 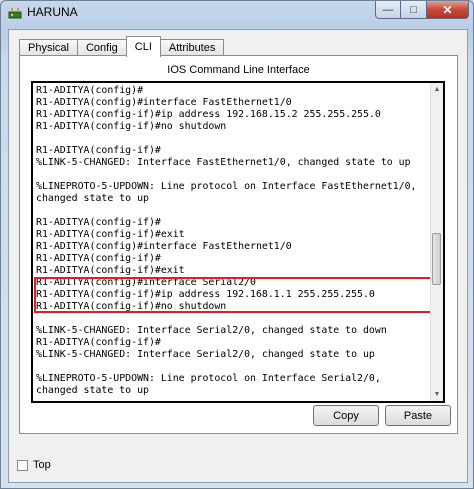 What do you see at coordinates (42, 465) in the screenshot?
I see `top-checkbox-label: Top` at bounding box center [42, 465].